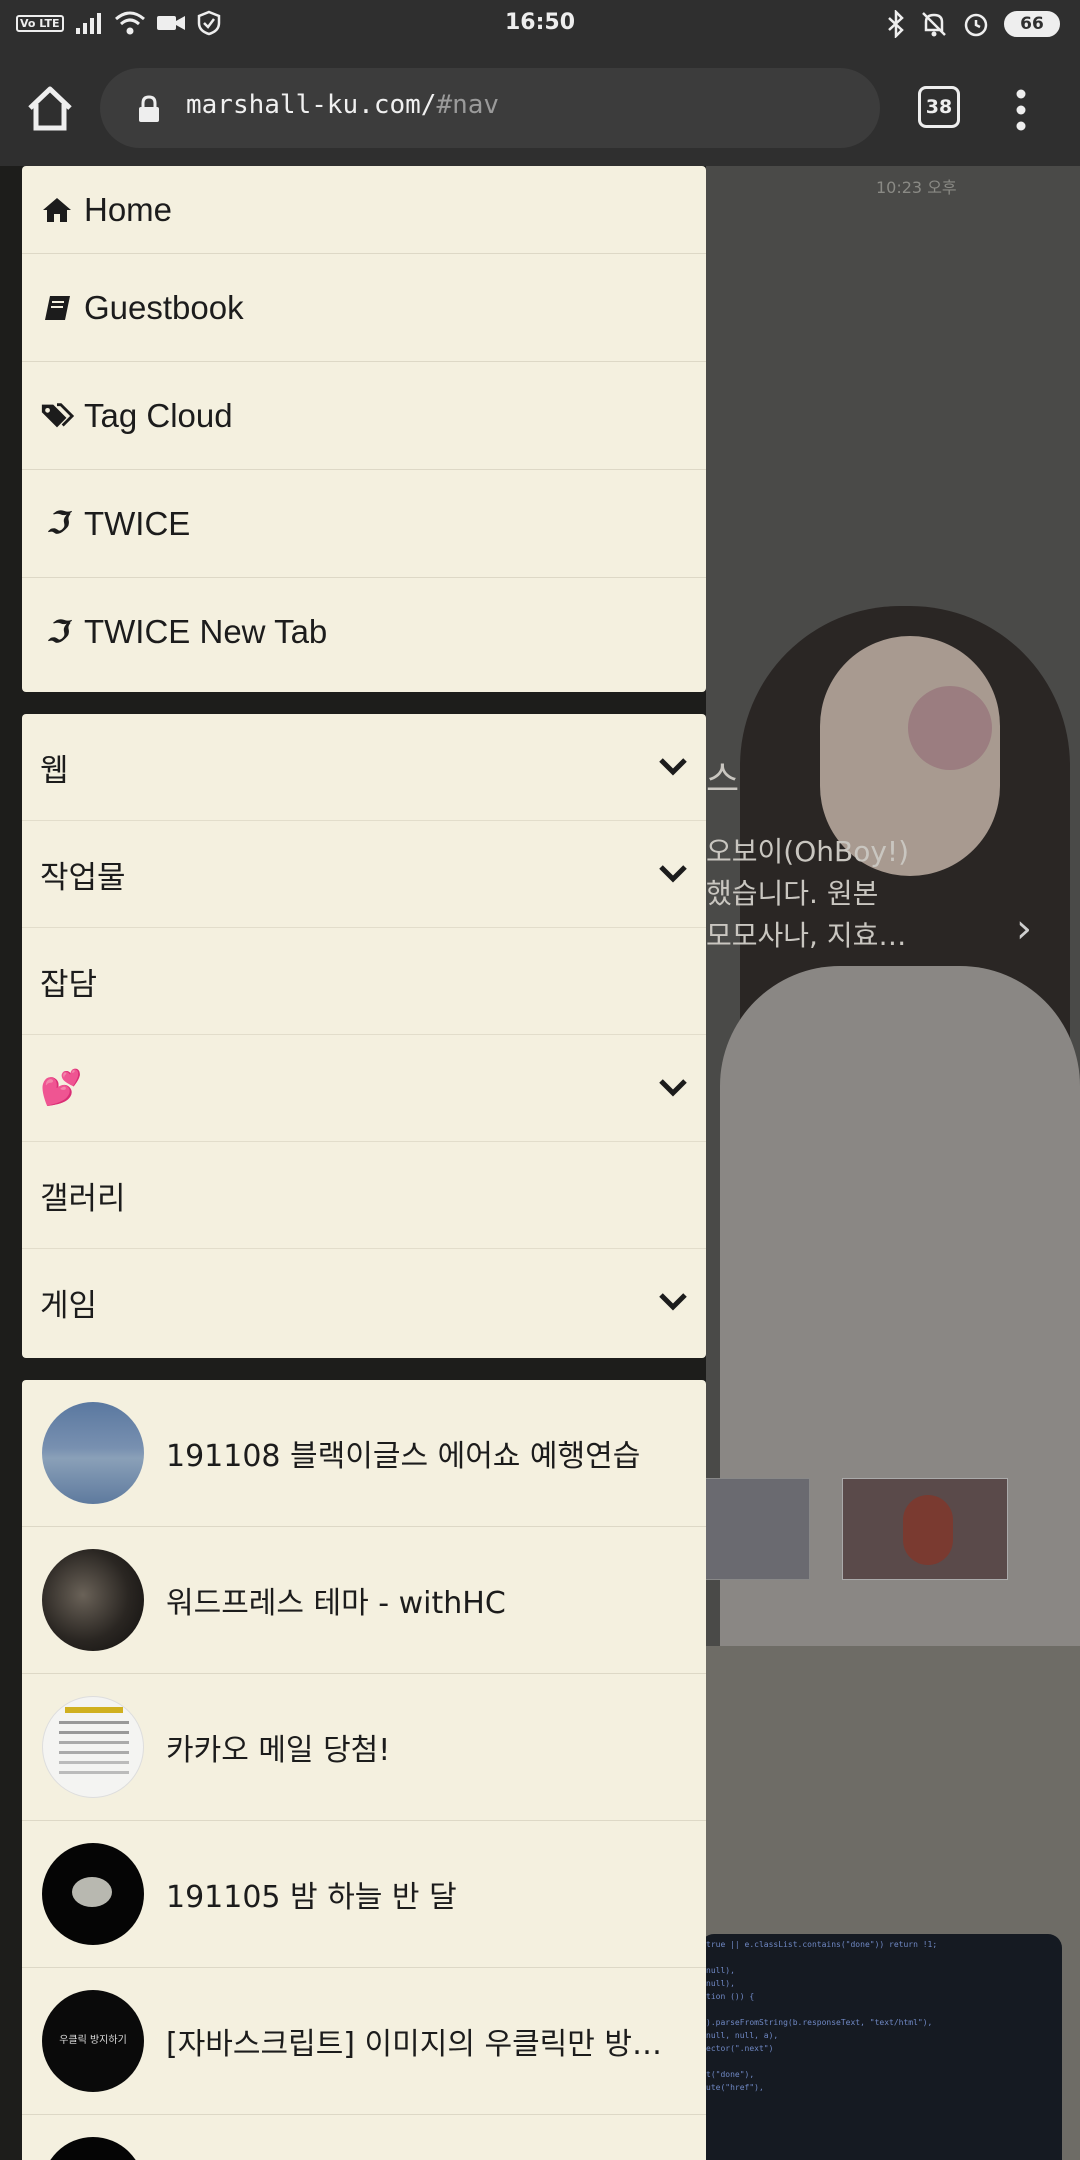 The image size is (1080, 2160). What do you see at coordinates (916, 187) in the screenshot?
I see `hero-time-label: 10:23 오후` at bounding box center [916, 187].